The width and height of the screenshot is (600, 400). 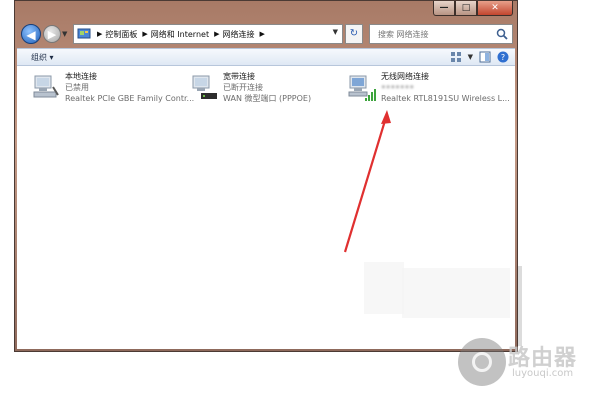 I want to click on arrow-shaft, so click(x=366, y=183).